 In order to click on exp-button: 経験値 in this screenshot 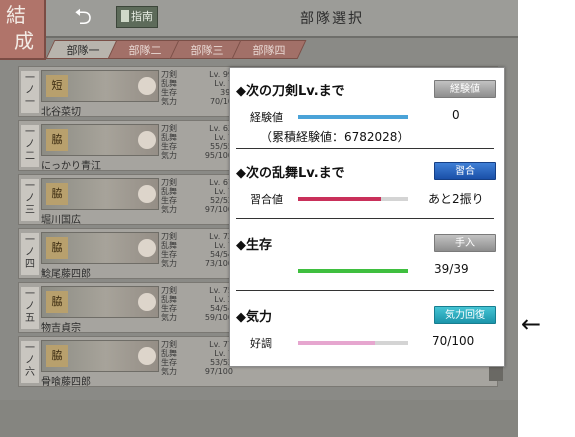, I will do `click(465, 89)`.